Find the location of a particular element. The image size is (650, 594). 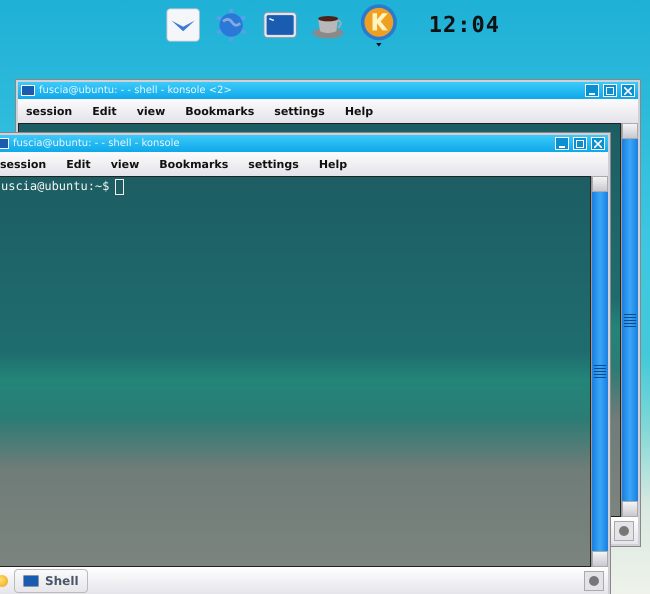

globe-icon is located at coordinates (231, 25).